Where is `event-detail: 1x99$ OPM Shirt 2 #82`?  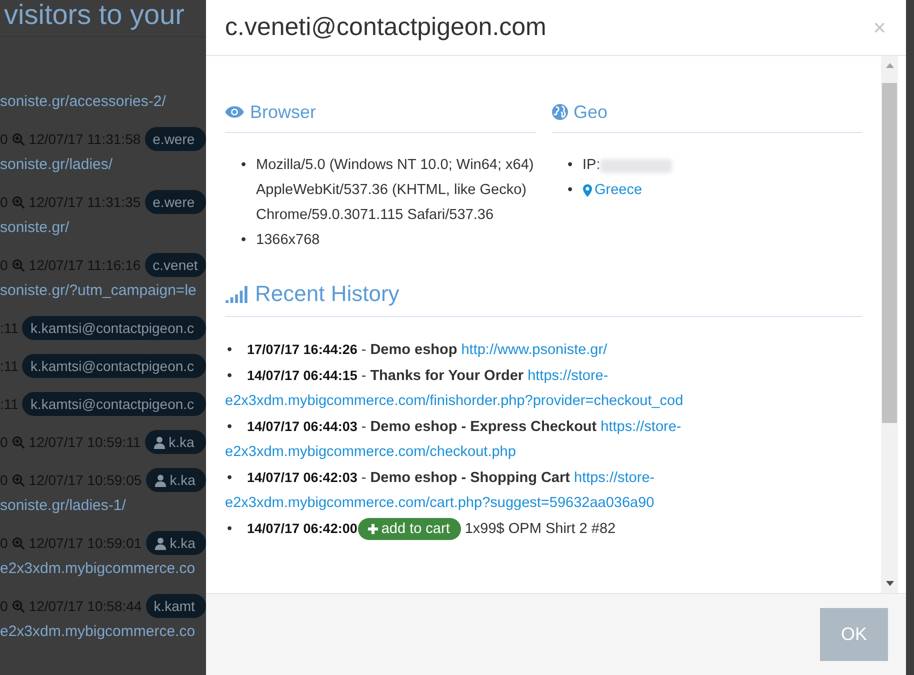 event-detail: 1x99$ OPM Shirt 2 #82 is located at coordinates (540, 529).